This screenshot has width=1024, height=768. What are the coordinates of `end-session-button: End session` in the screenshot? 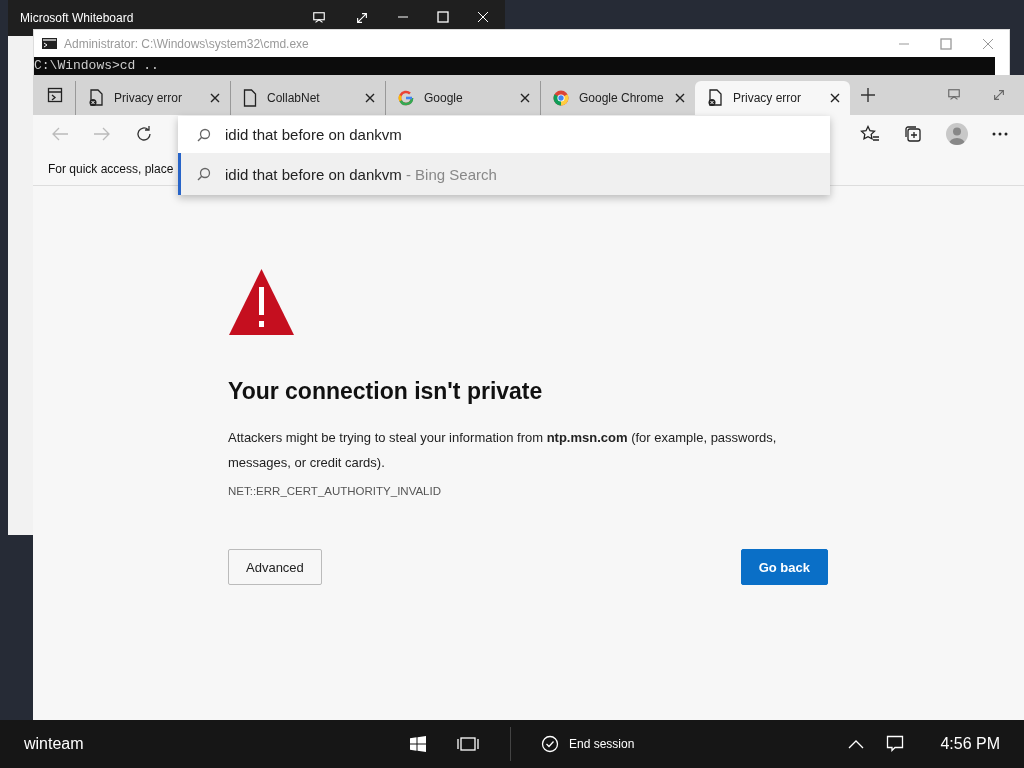 It's located at (588, 744).